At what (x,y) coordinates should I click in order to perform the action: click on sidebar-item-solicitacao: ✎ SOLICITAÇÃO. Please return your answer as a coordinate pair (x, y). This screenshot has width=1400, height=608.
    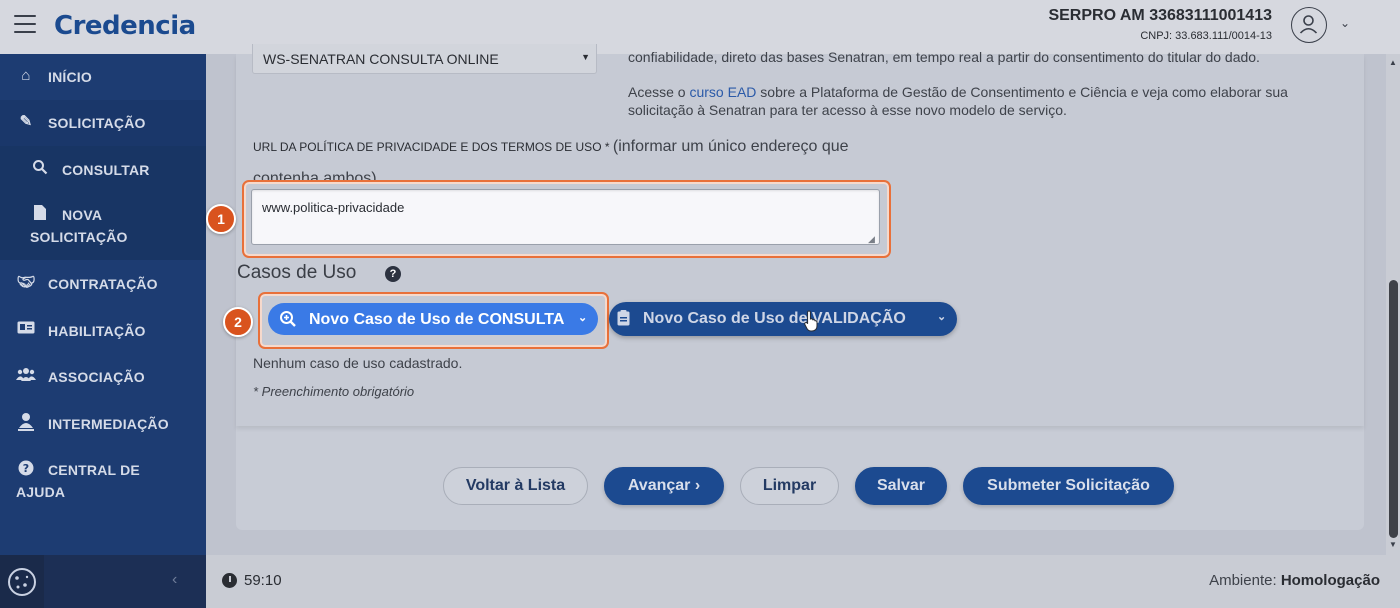
    Looking at the image, I should click on (103, 123).